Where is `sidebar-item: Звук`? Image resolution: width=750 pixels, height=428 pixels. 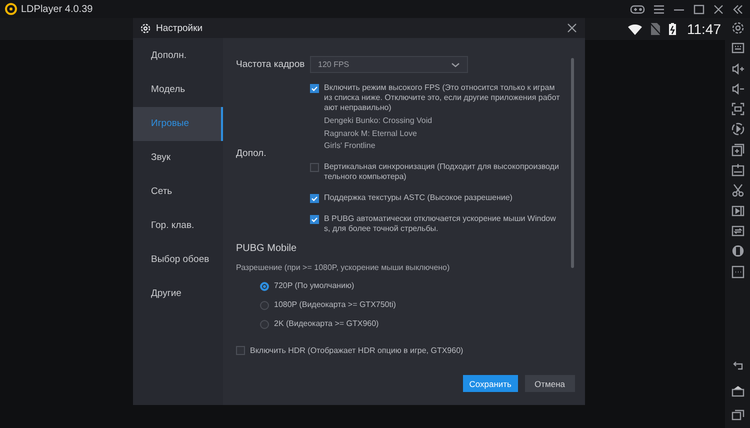 sidebar-item: Звук is located at coordinates (178, 158).